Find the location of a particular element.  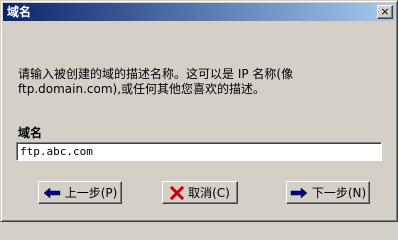

description-line-2: ftp.domain.com),或任何其他您喜欢的描述。 is located at coordinates (142, 89).